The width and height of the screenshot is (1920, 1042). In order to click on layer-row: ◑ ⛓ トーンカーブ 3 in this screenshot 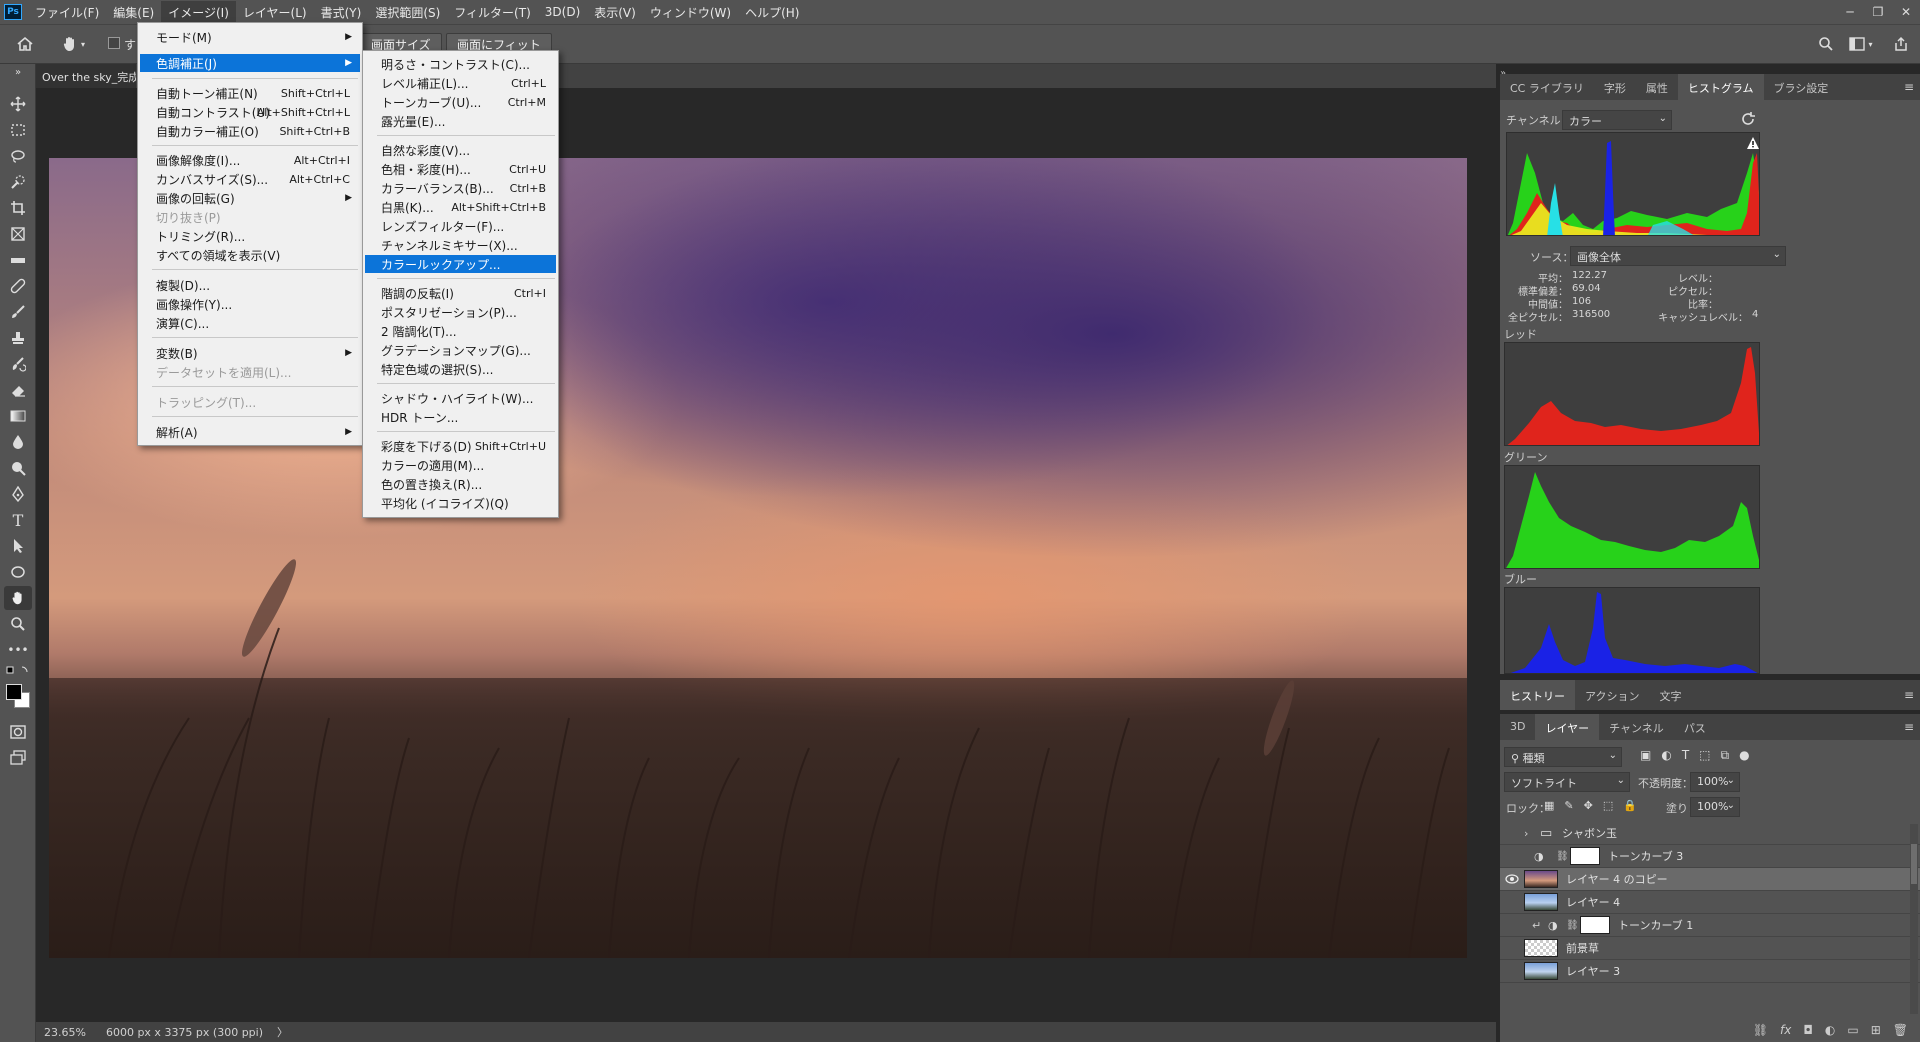, I will do `click(1710, 856)`.